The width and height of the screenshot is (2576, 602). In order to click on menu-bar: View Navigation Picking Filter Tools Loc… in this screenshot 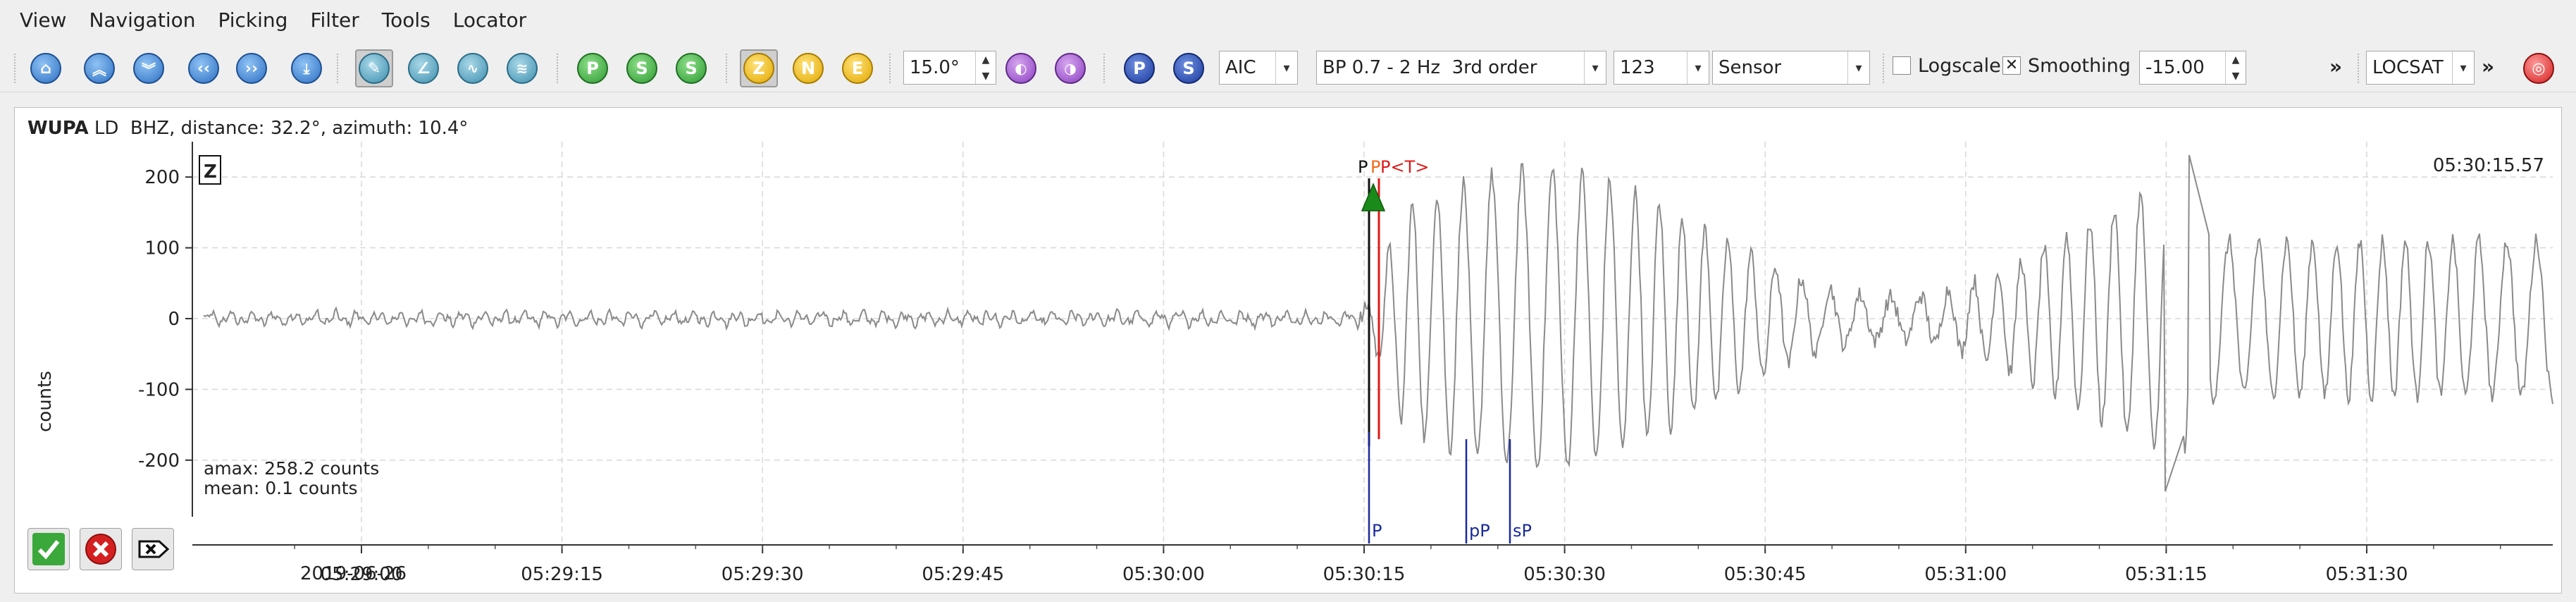, I will do `click(1288, 21)`.